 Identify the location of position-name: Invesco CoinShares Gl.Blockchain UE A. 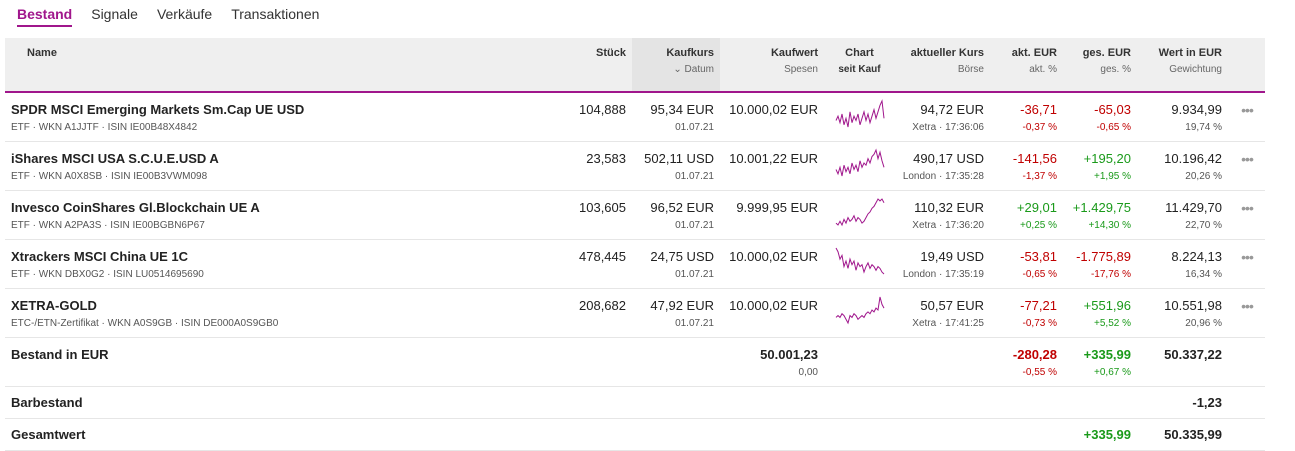
(135, 207).